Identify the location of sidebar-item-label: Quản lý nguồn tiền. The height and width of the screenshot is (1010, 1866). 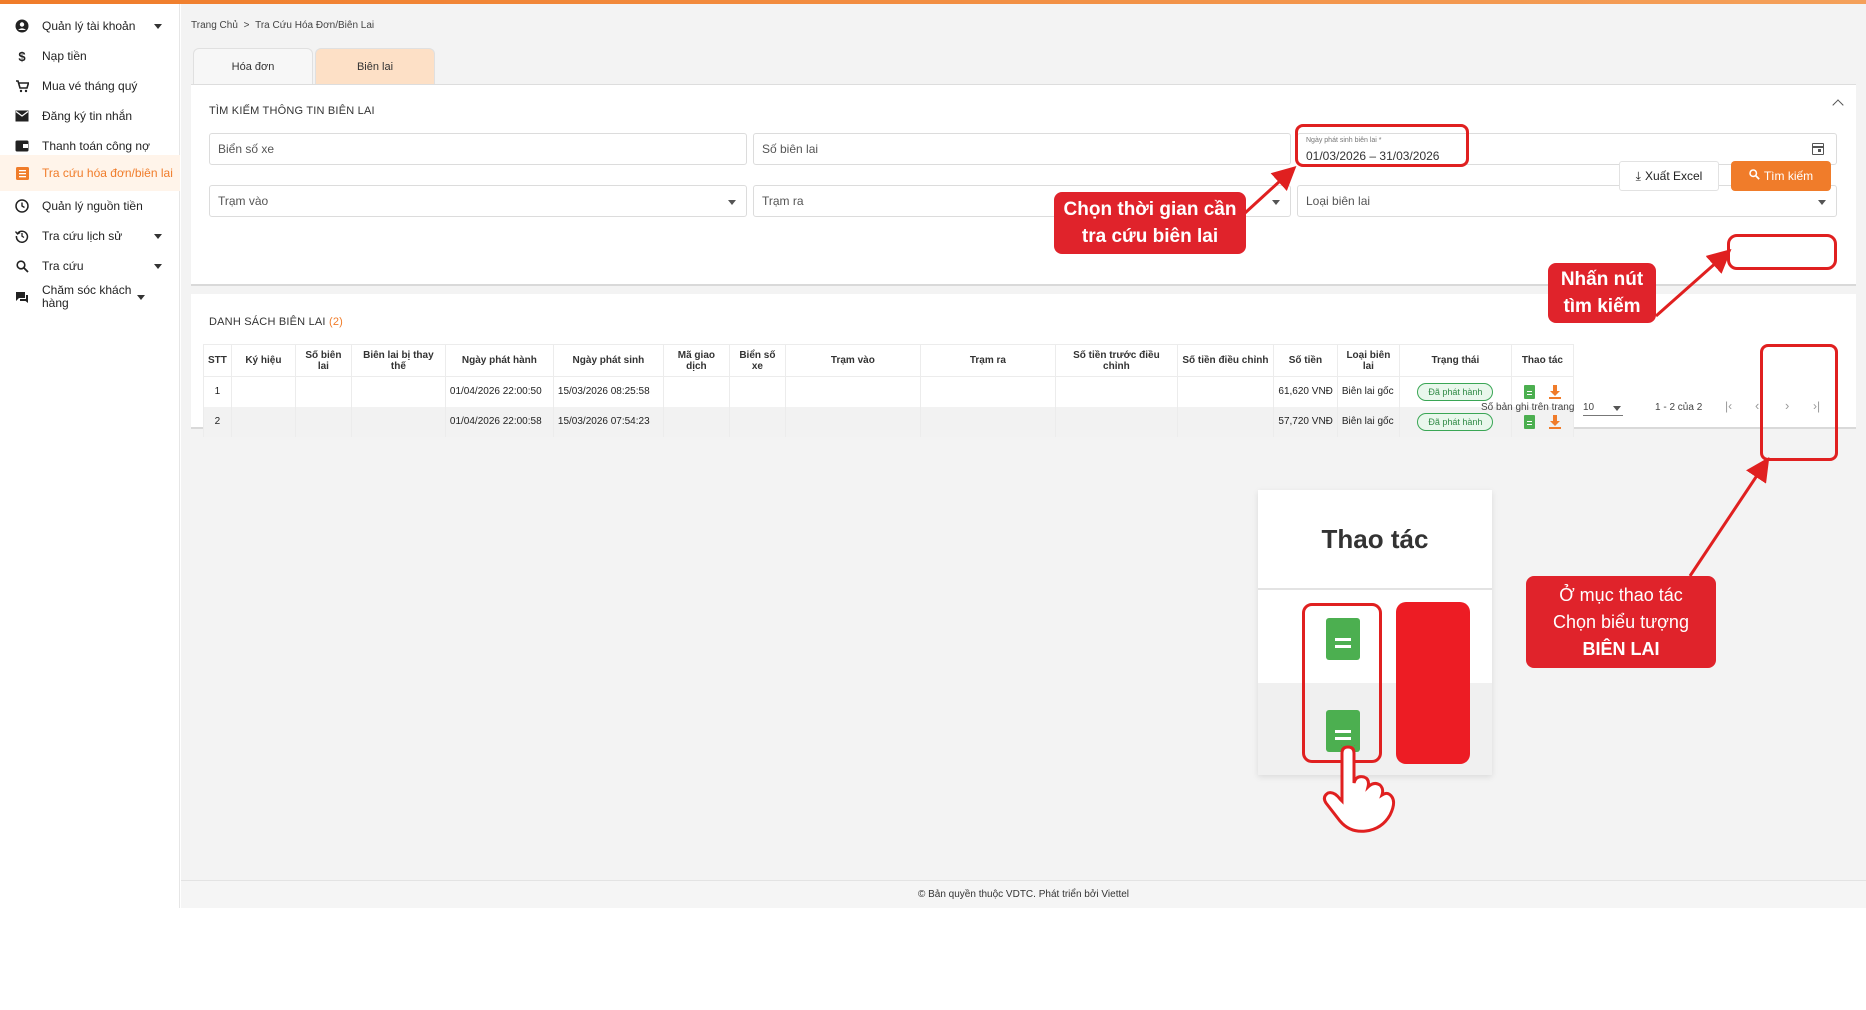
(92, 205).